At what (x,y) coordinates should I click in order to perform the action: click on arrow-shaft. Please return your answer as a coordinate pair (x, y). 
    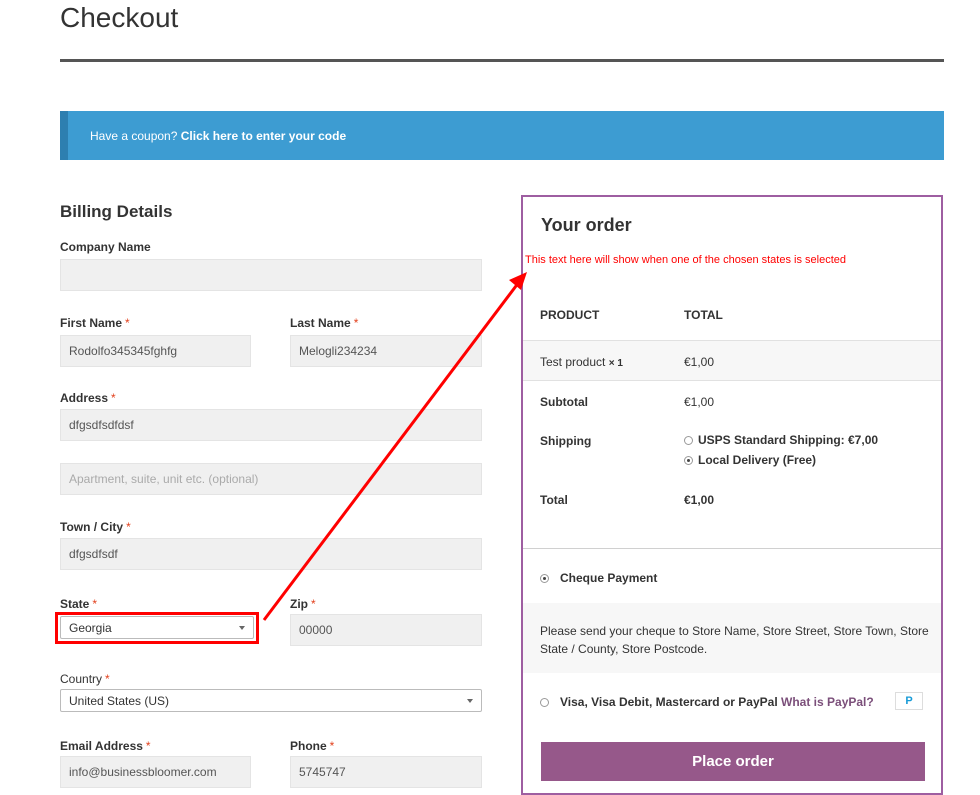
    Looking at the image, I should click on (391, 451).